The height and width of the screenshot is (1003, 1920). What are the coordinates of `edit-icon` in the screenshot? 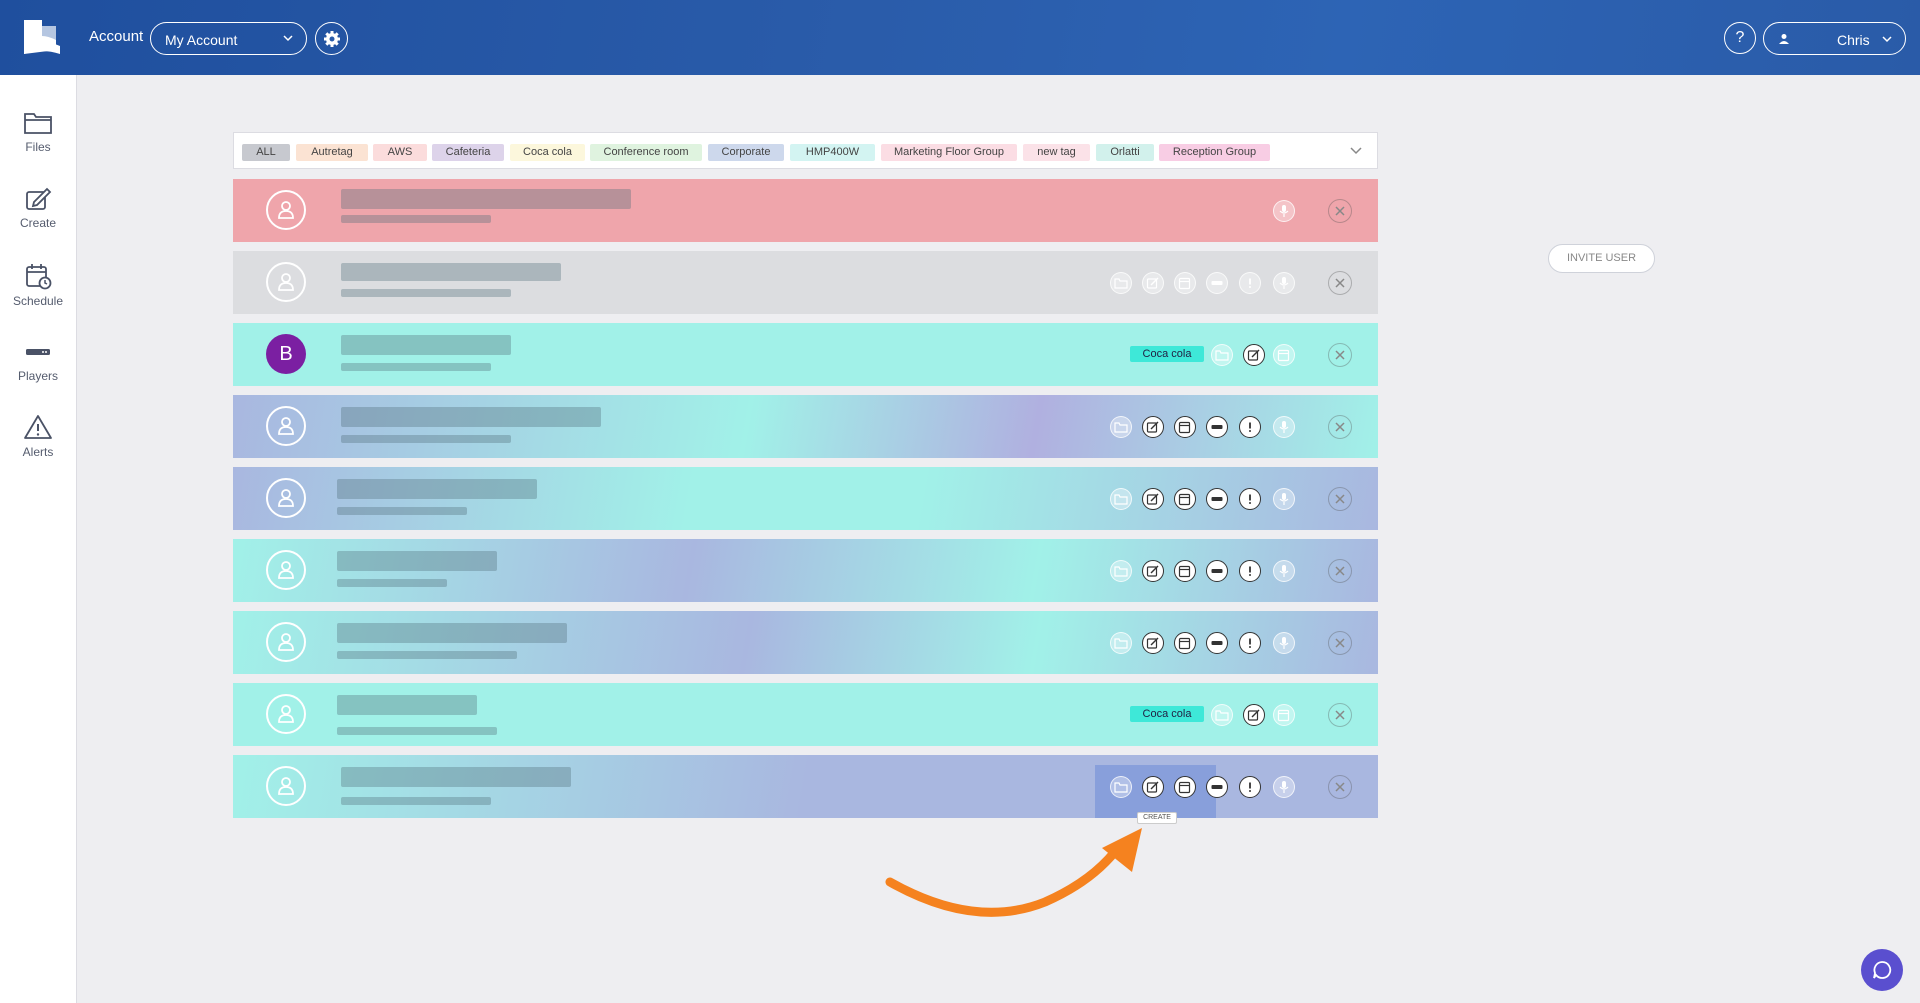 It's located at (1253, 715).